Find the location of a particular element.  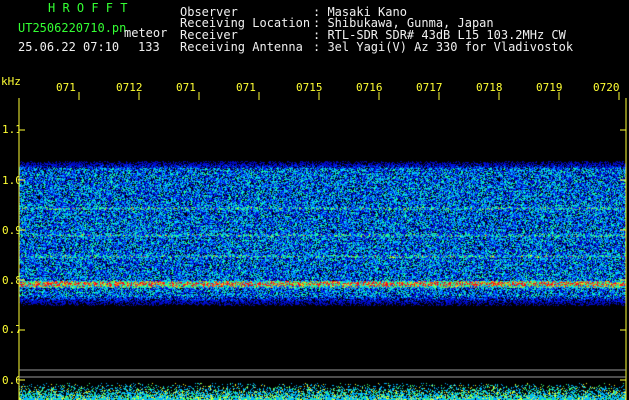

time-tick-label: 0716 is located at coordinates (369, 87).